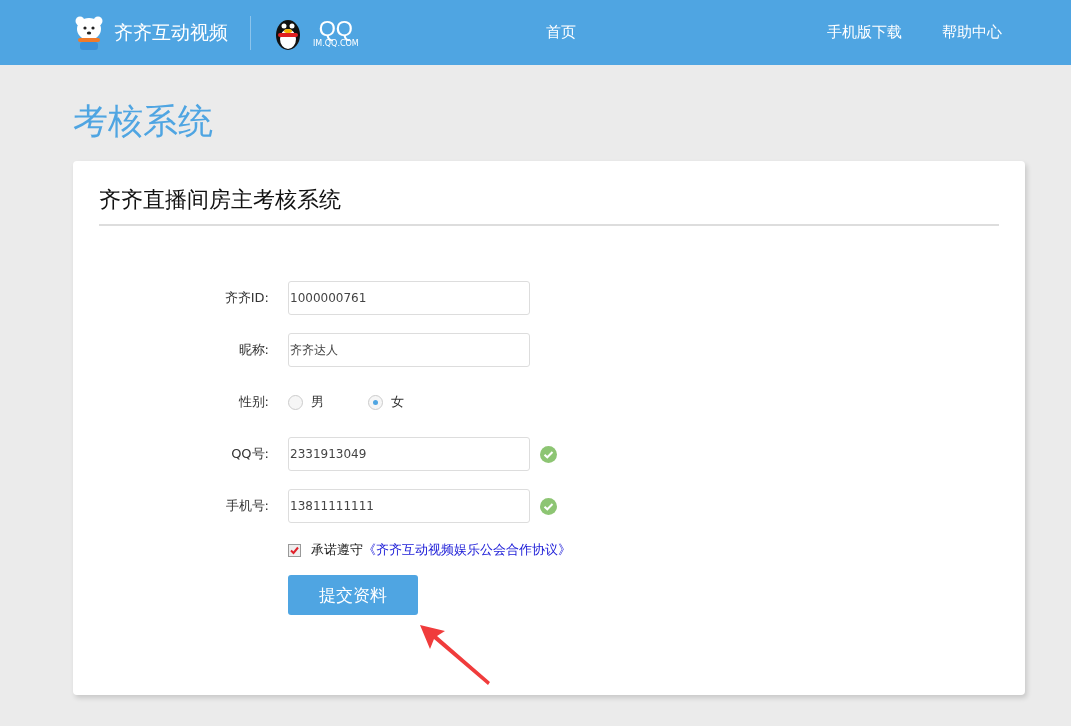  I want to click on field-label: 手机号:, so click(246, 506).